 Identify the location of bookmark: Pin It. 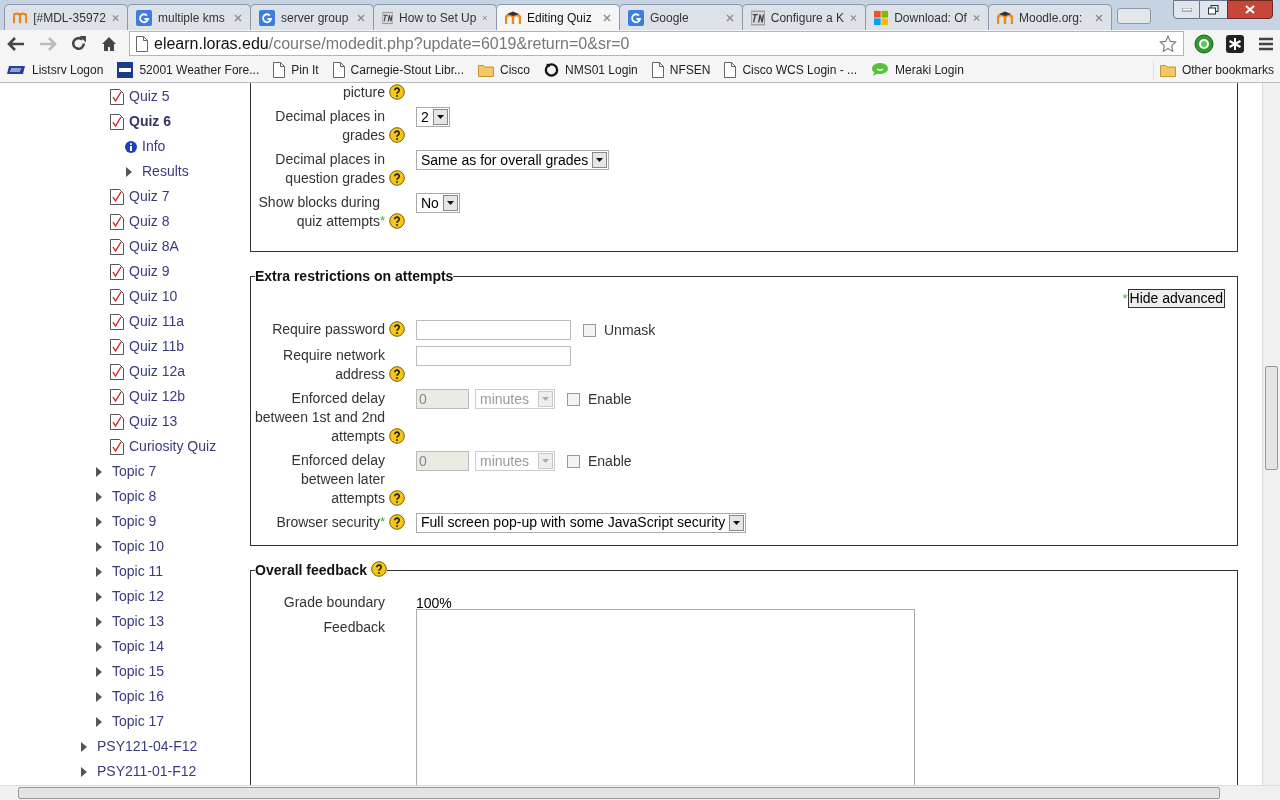
(296, 69).